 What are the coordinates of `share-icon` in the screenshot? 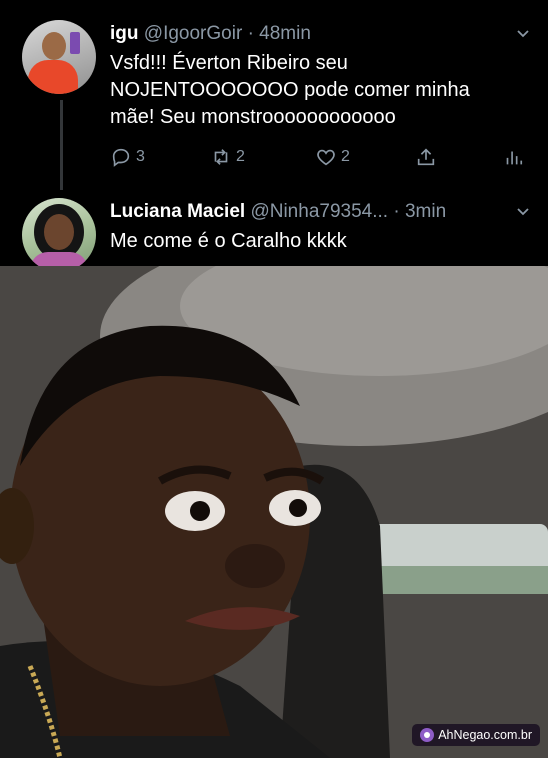 It's located at (426, 157).